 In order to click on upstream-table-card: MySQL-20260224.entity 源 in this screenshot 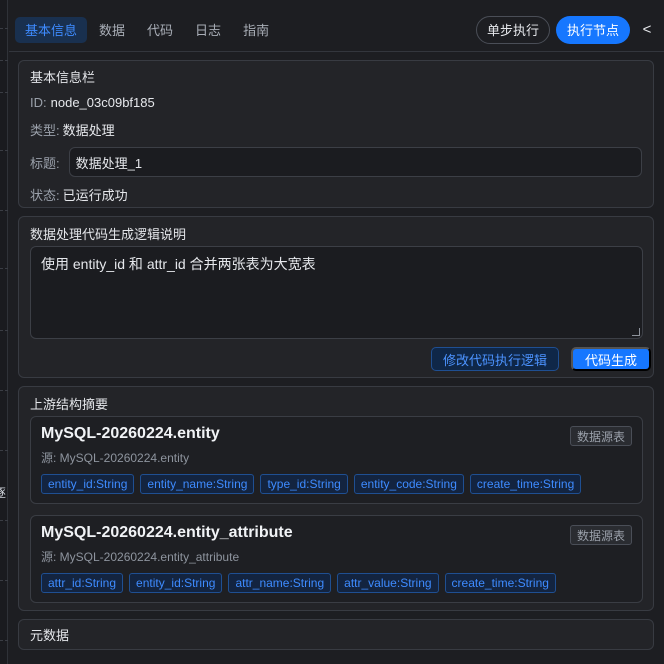, I will do `click(336, 460)`.